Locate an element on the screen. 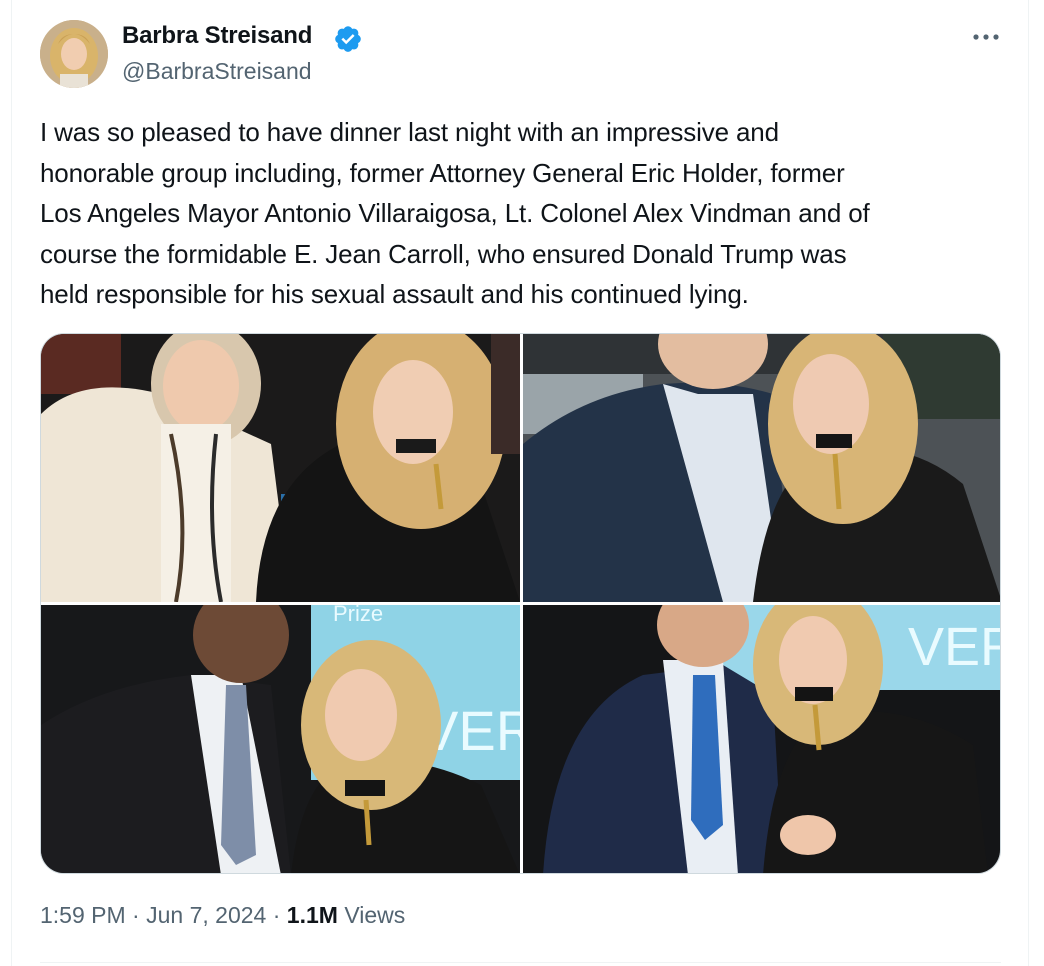  photo-2-image is located at coordinates (761, 468).